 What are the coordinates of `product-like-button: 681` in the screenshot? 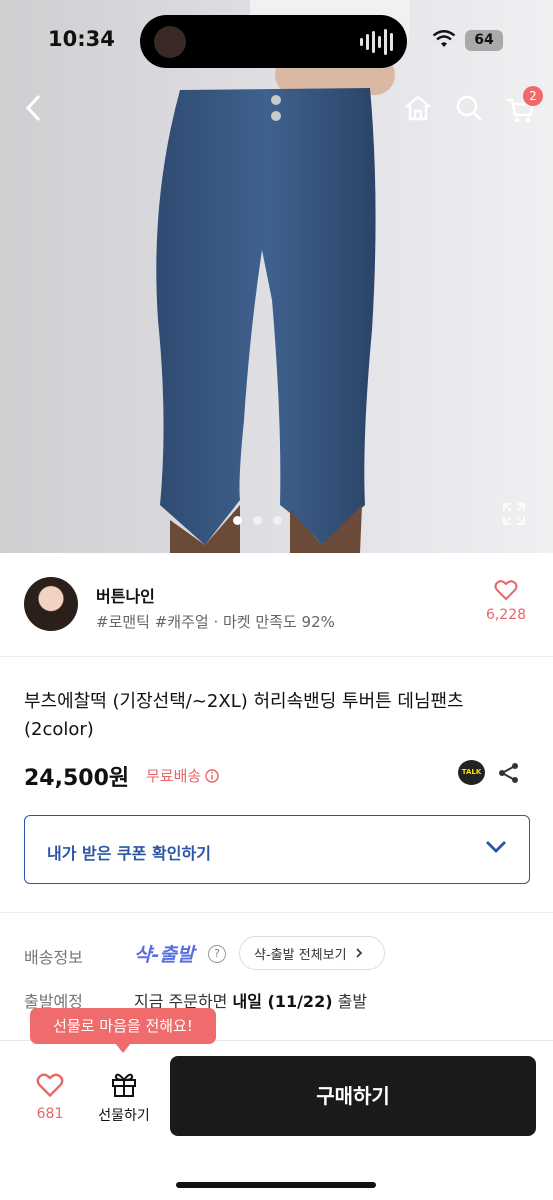 It's located at (50, 1097).